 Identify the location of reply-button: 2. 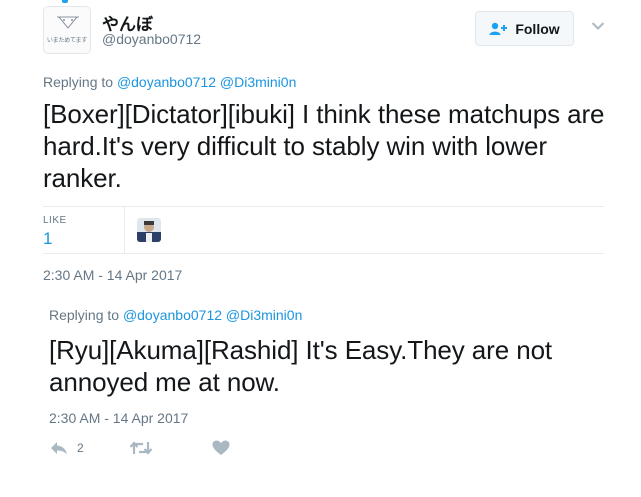
(66, 448).